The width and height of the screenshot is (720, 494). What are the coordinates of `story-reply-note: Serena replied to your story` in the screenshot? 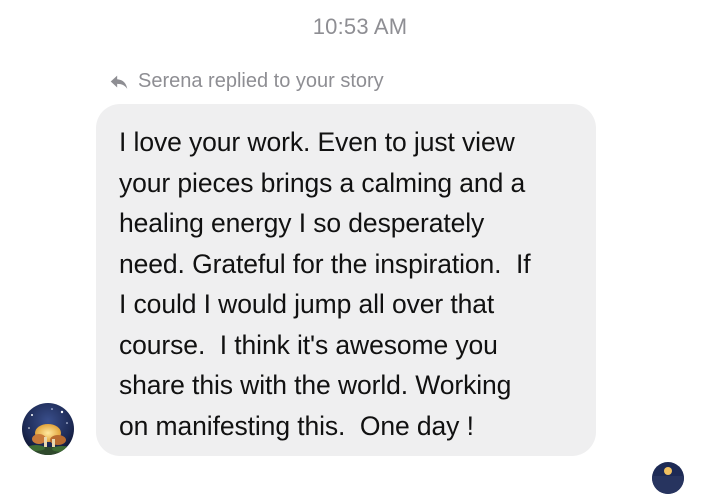 It's located at (246, 81).